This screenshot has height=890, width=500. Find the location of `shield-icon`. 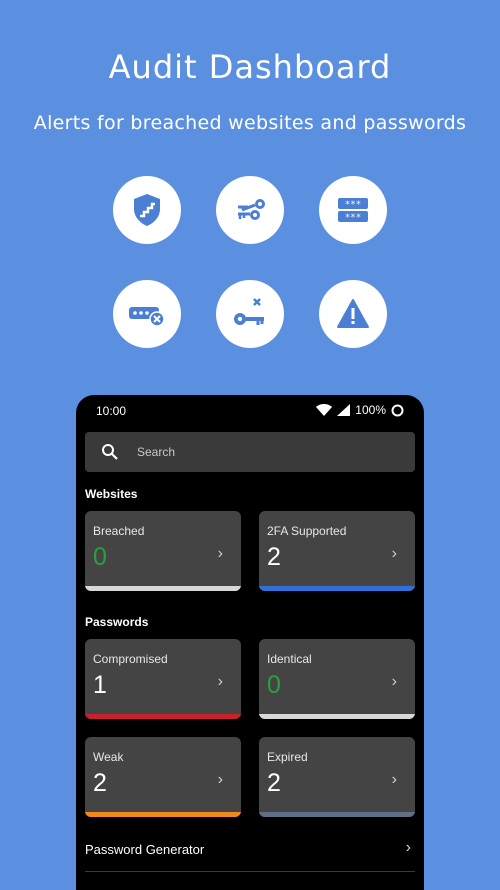

shield-icon is located at coordinates (147, 210).